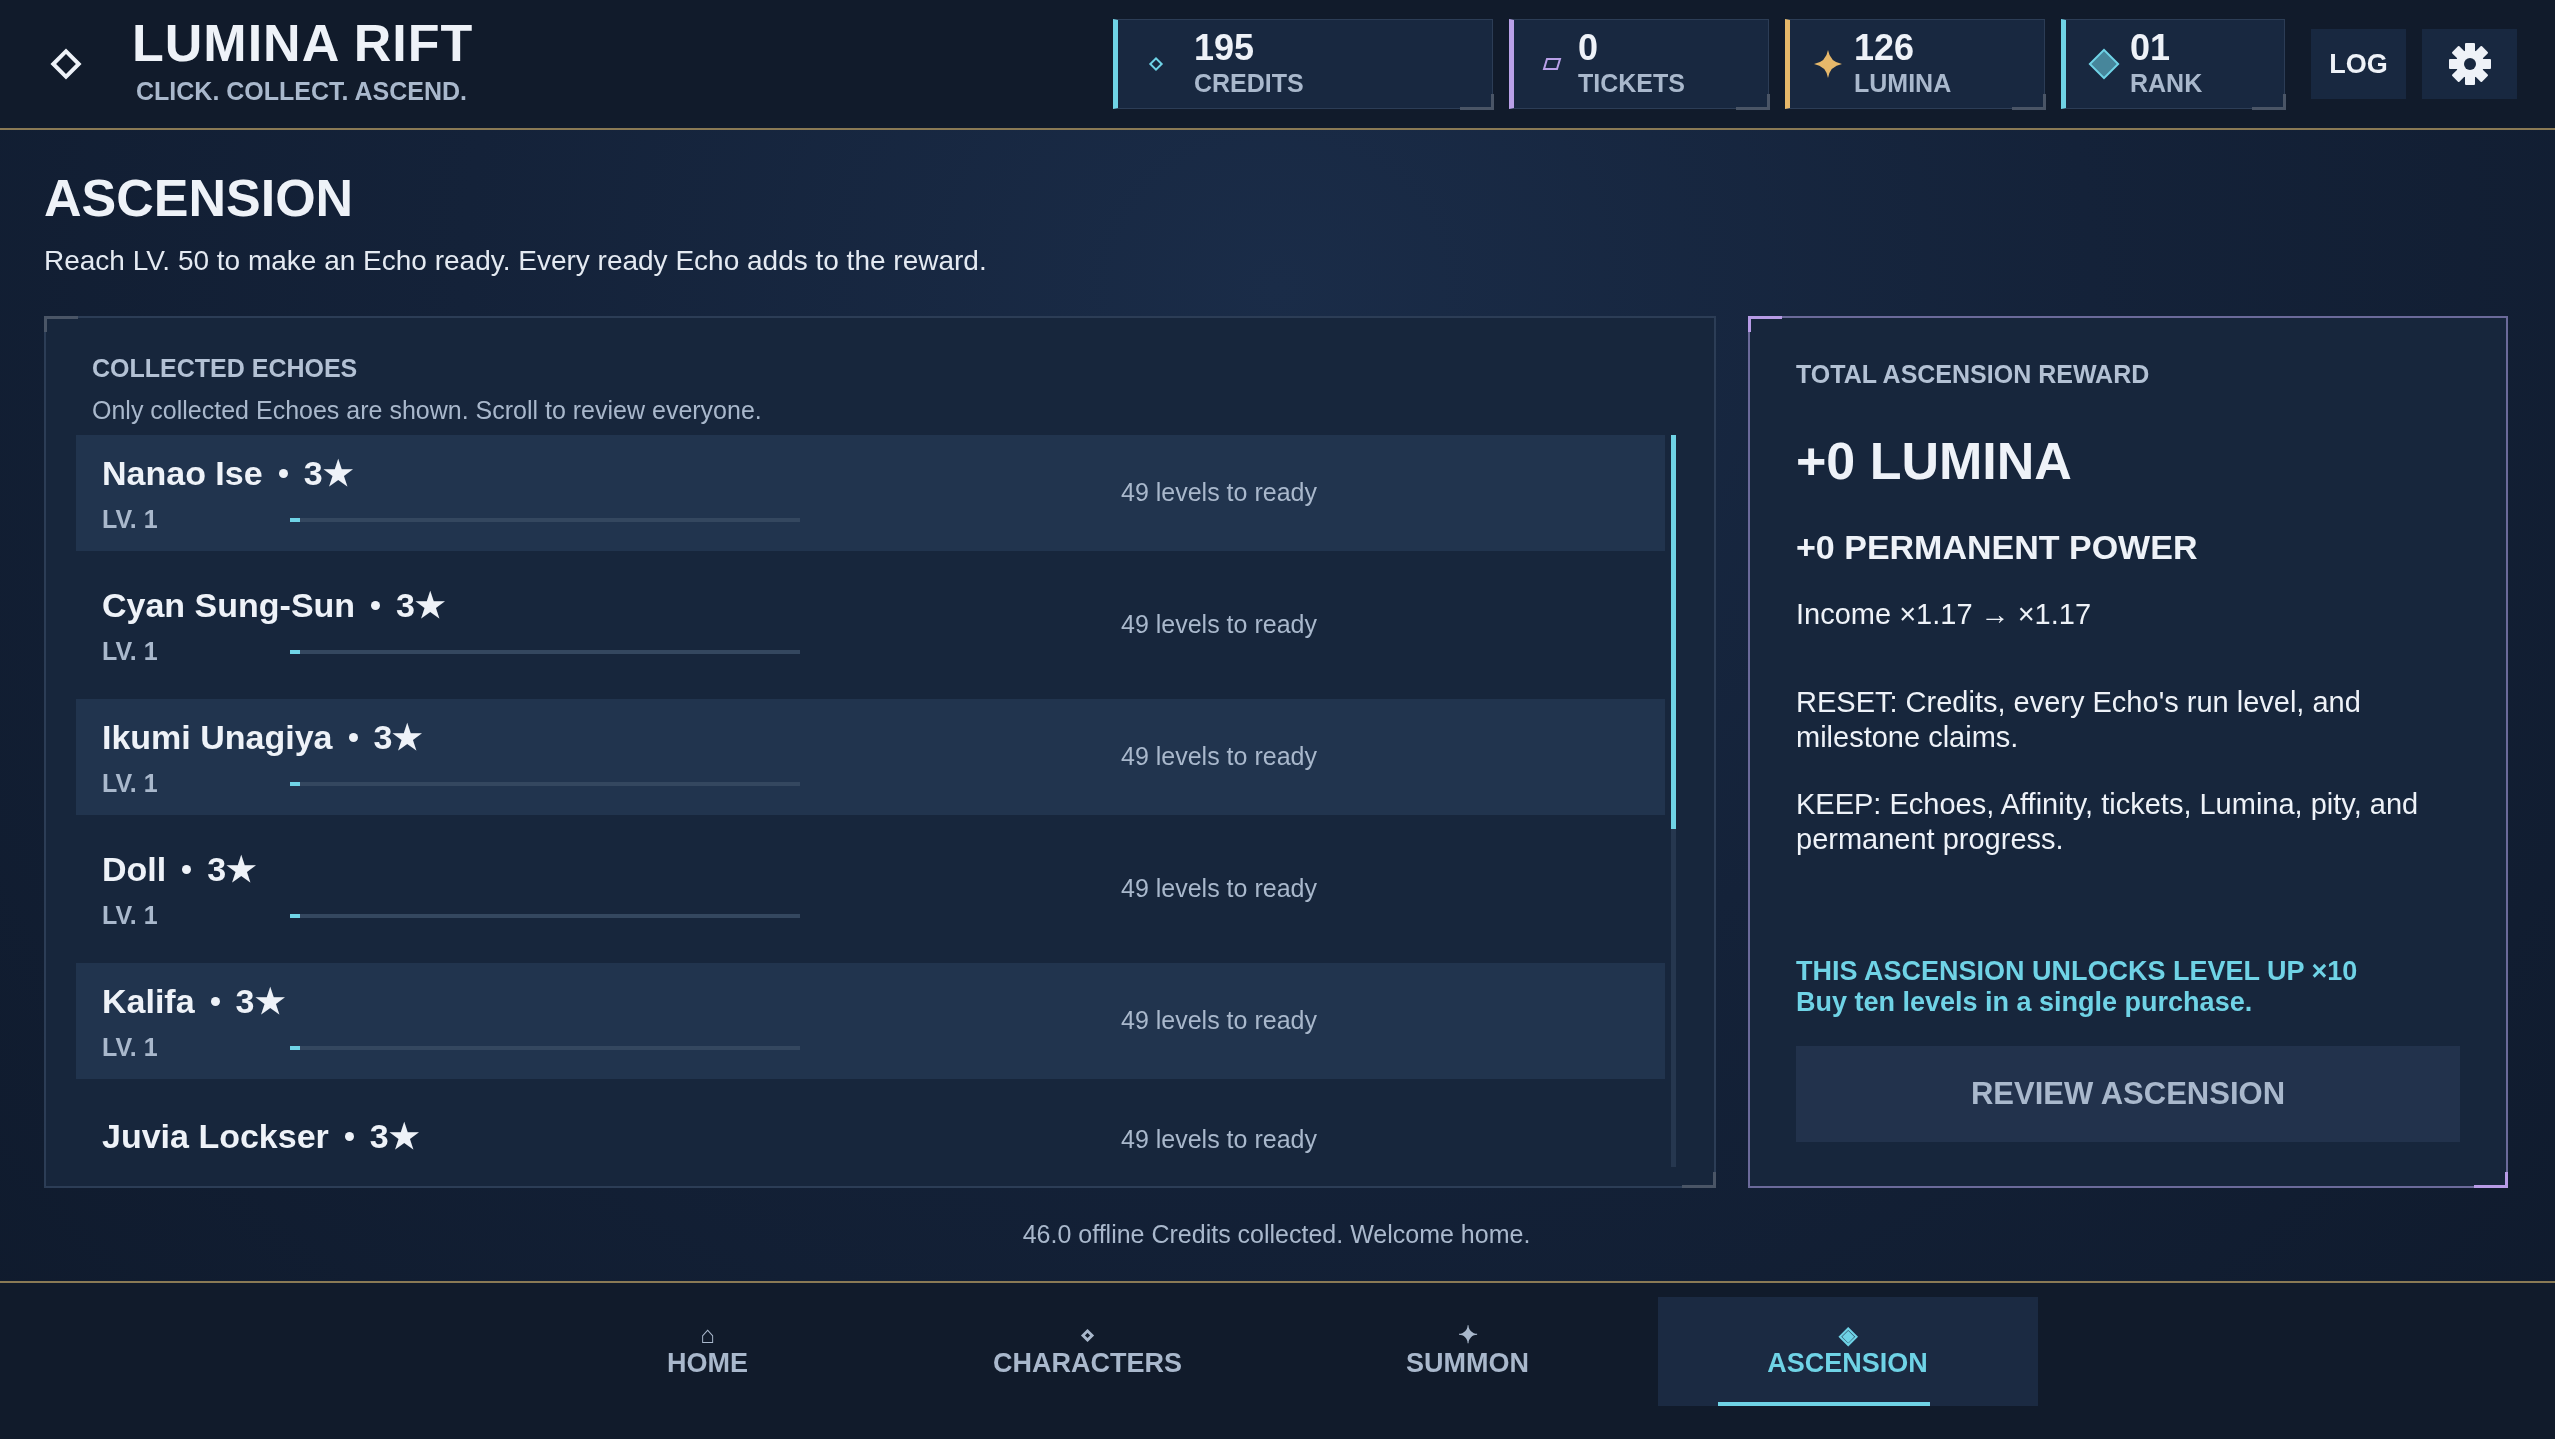 This screenshot has width=2555, height=1439. Describe the element at coordinates (1589, 48) in the screenshot. I see `stat-value: 0` at that location.